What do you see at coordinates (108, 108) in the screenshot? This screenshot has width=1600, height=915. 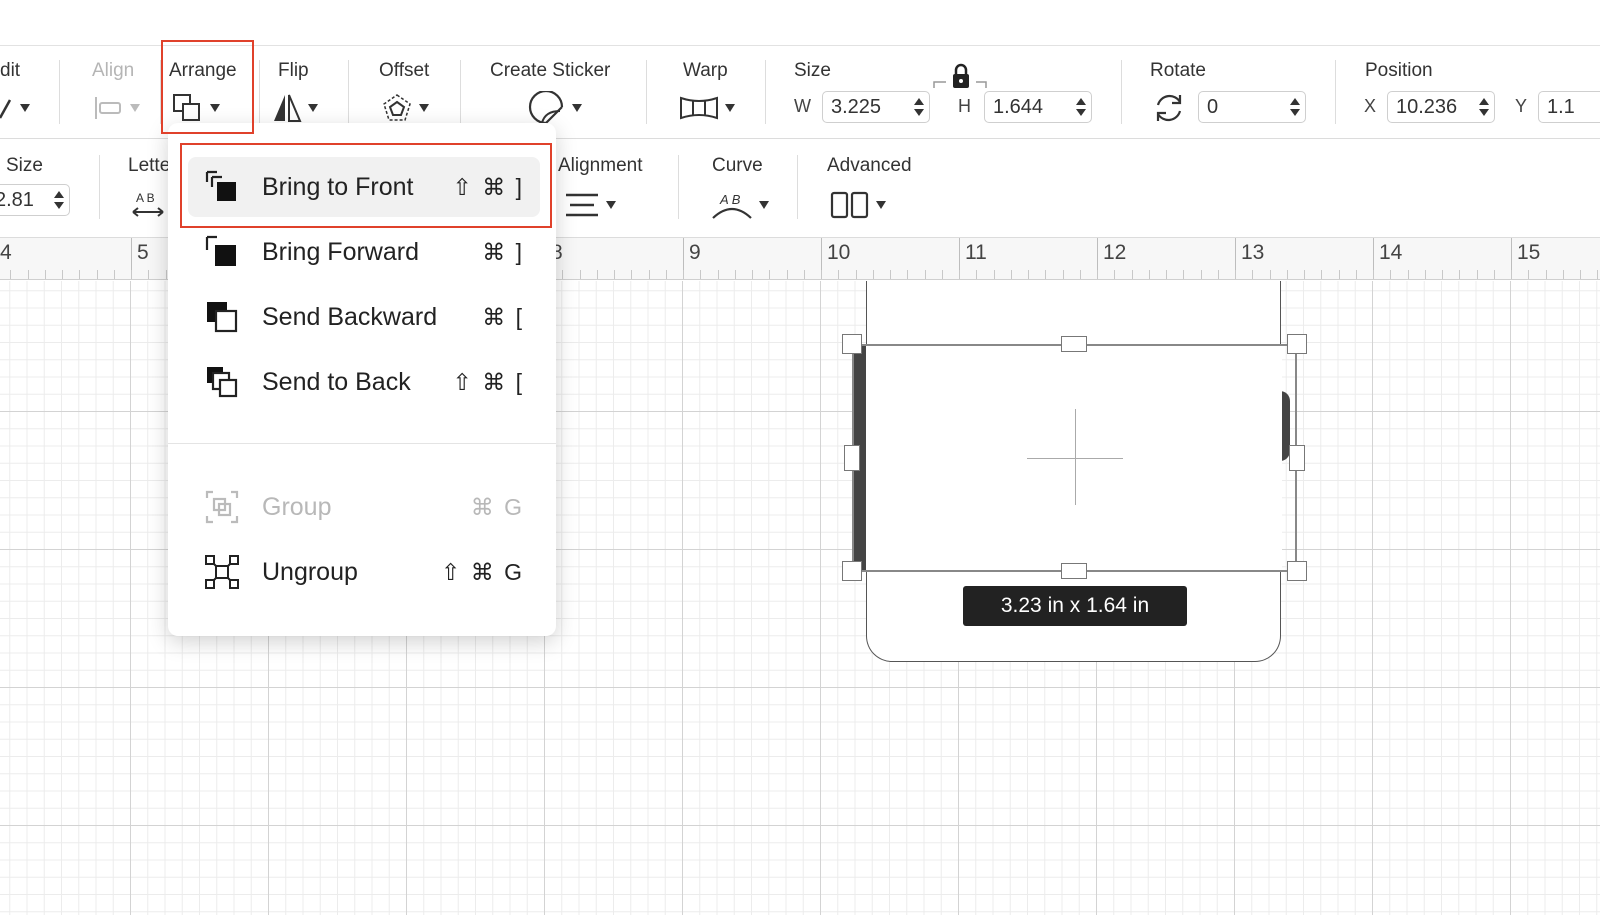 I see `align-left-icon` at bounding box center [108, 108].